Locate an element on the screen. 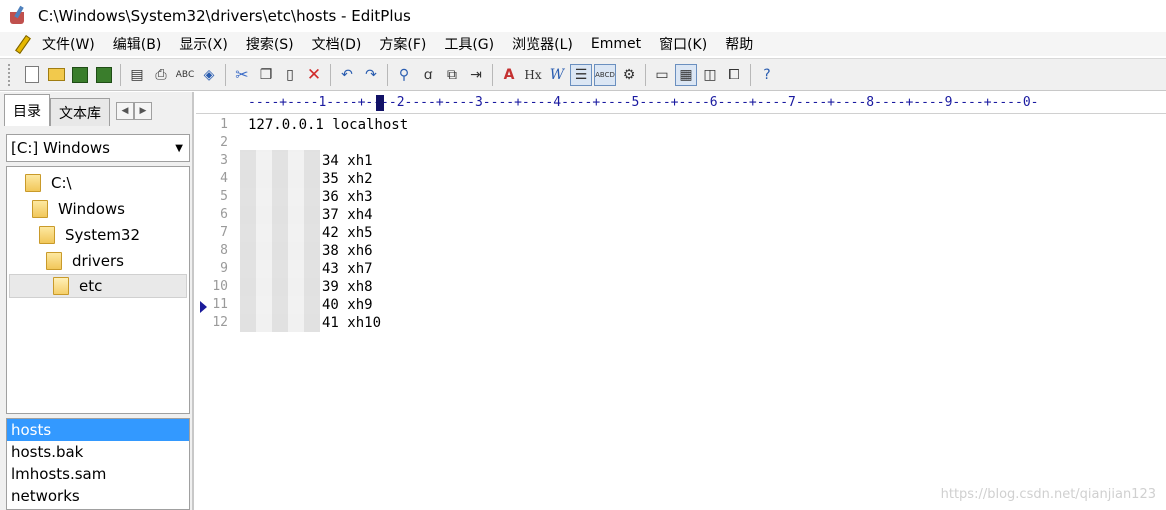  spellcheck-button: ABC is located at coordinates (185, 75).